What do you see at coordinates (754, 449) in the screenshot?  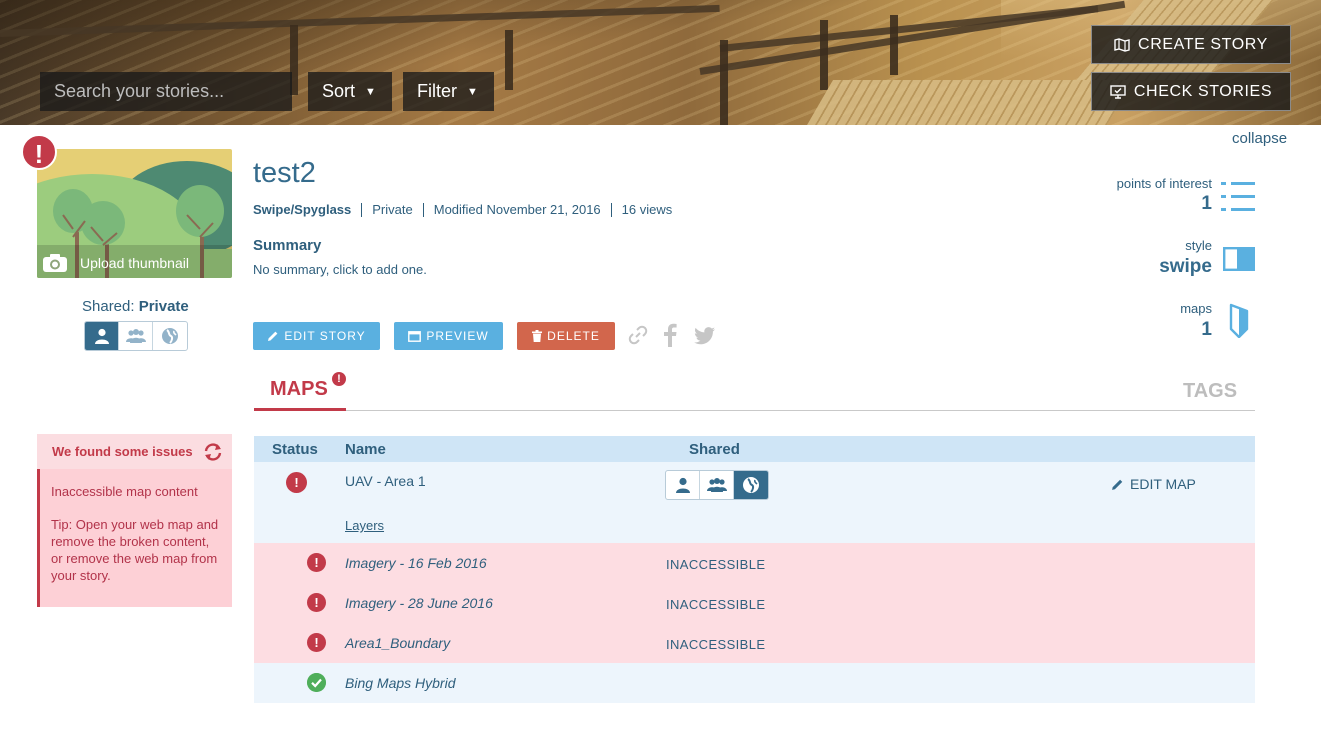 I see `table-header: Status Name Shared` at bounding box center [754, 449].